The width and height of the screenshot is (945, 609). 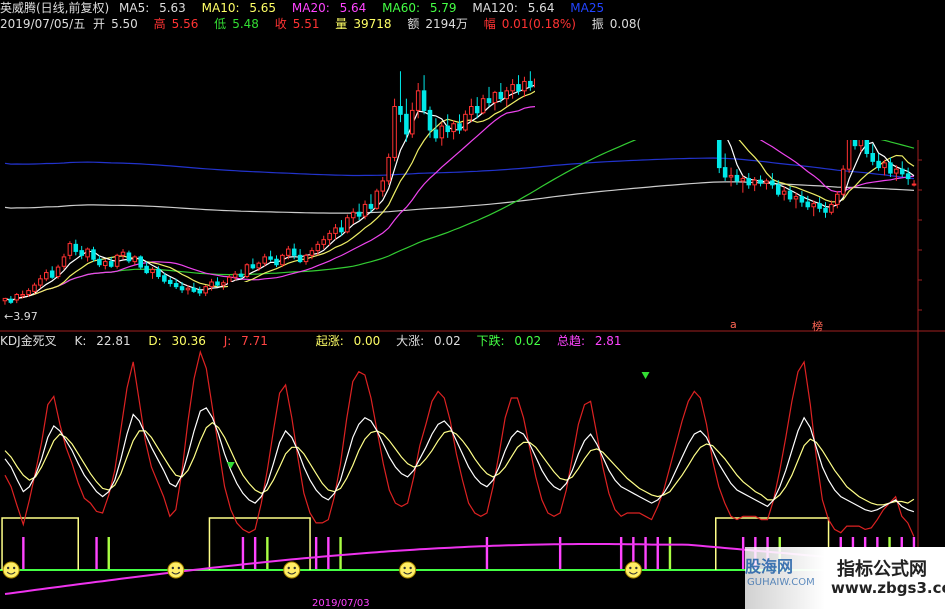 I want to click on price-mark-a: a, so click(x=733, y=324).